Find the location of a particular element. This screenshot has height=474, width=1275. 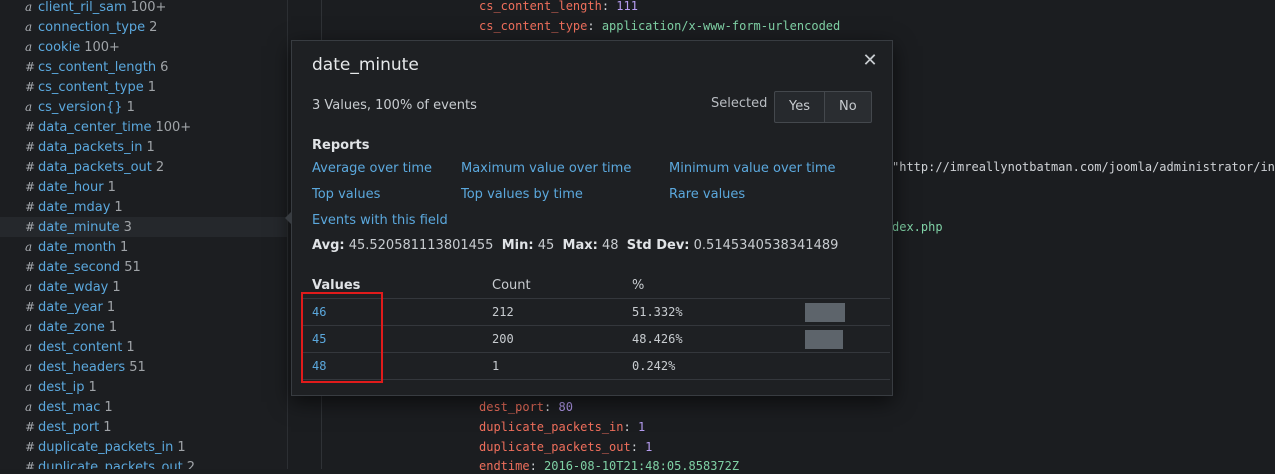

sidebar-field-dest-headers: a dest_headers 51 is located at coordinates (143, 367).